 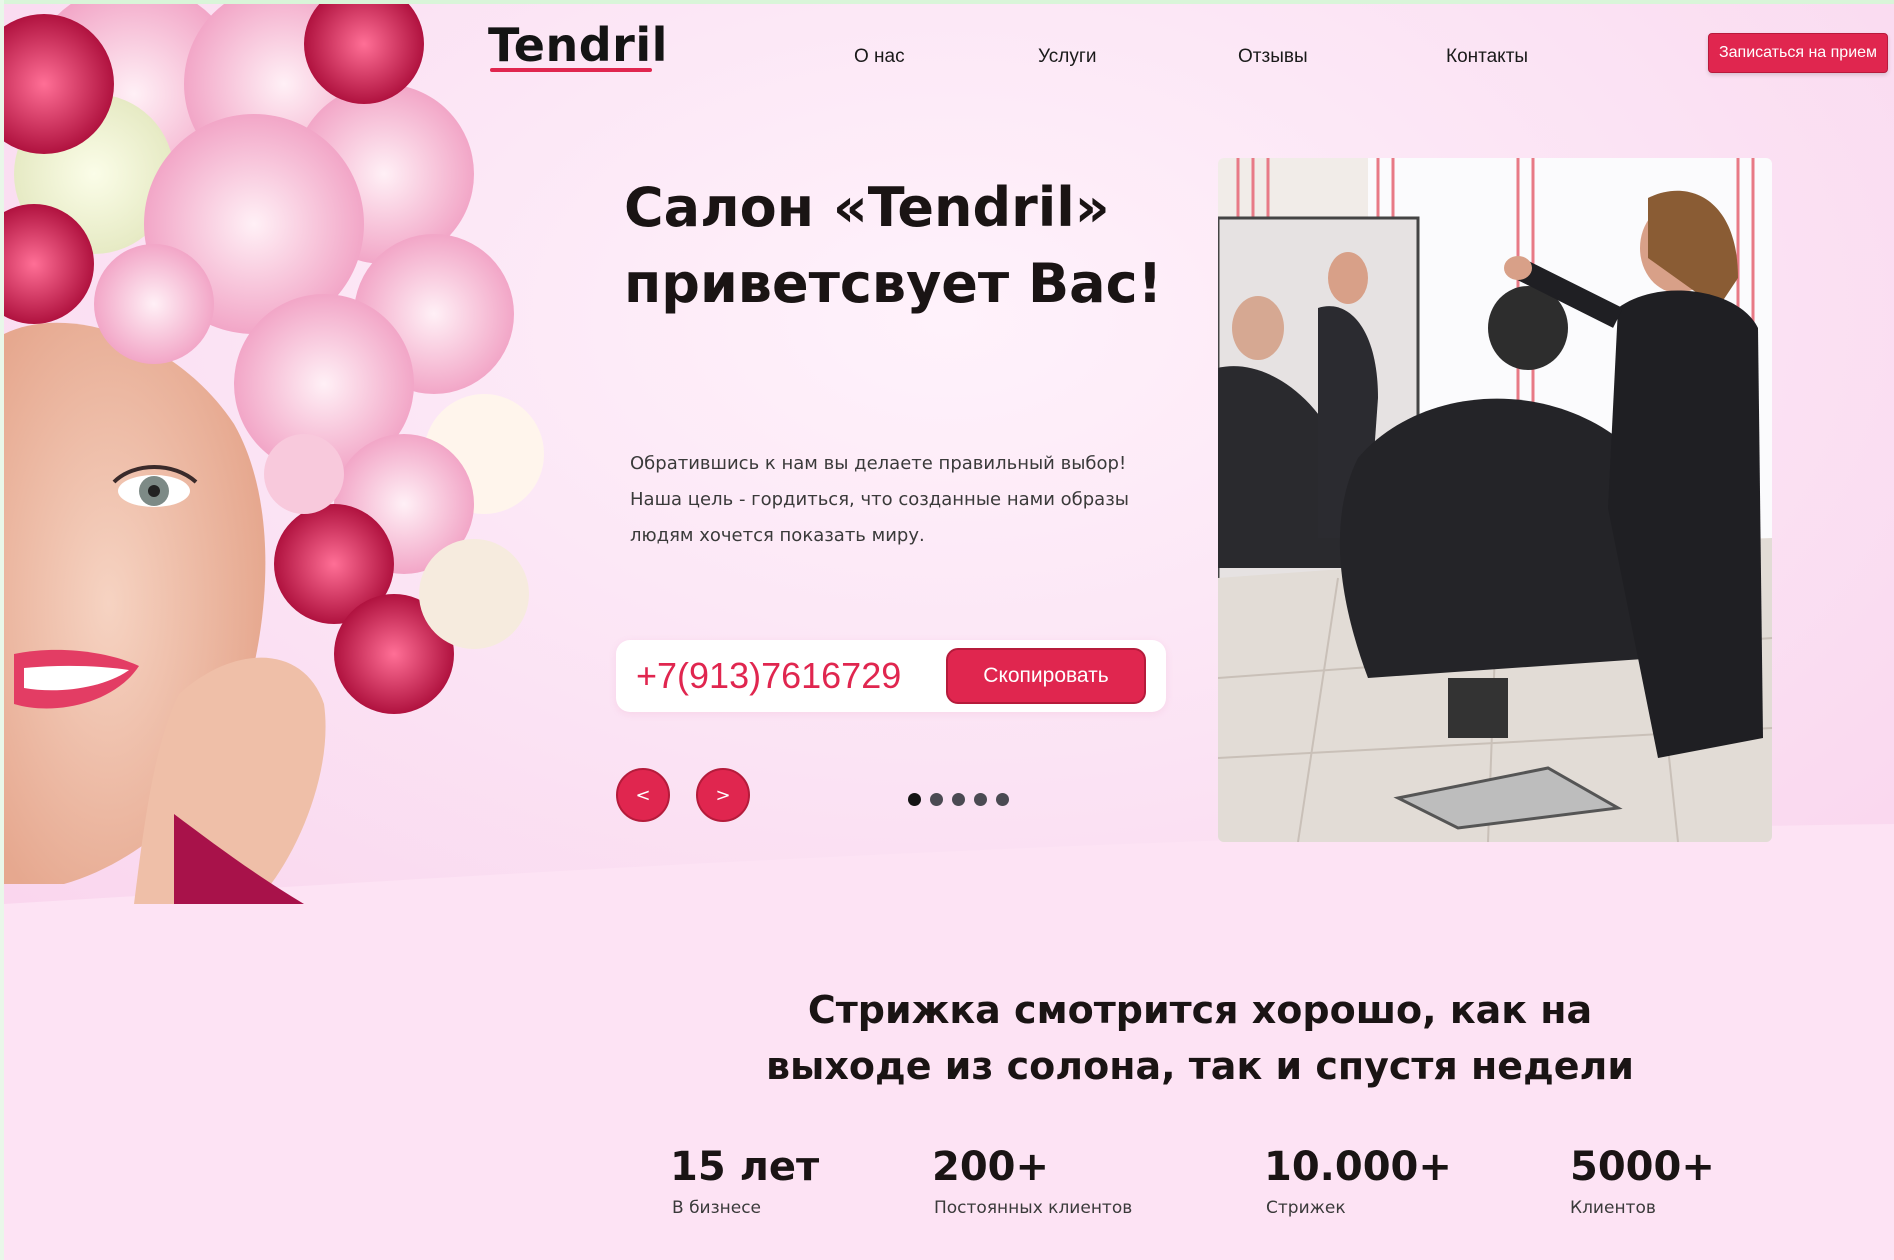 What do you see at coordinates (571, 70) in the screenshot?
I see `logo-underline` at bounding box center [571, 70].